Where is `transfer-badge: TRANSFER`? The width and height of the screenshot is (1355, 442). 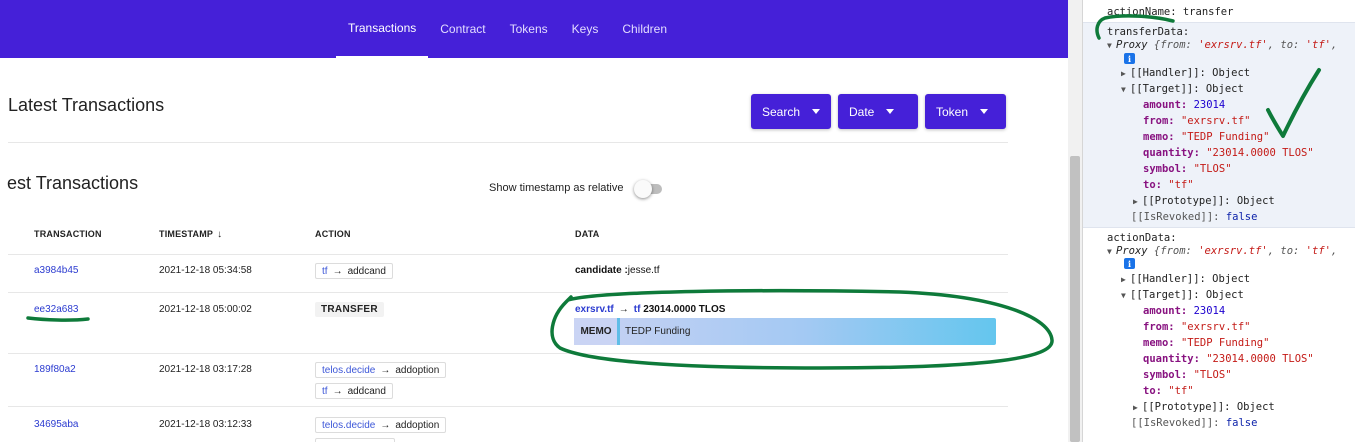
transfer-badge: TRANSFER is located at coordinates (349, 309).